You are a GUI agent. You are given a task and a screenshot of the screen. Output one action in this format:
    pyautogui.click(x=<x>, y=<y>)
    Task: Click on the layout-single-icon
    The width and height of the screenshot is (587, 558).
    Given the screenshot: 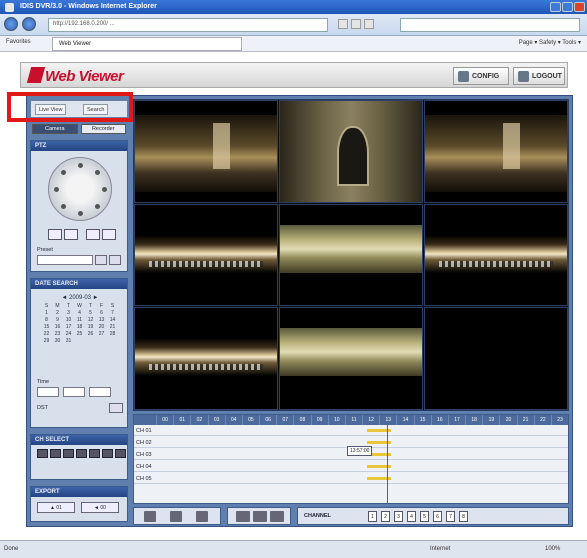 What is the action you would take?
    pyautogui.click(x=243, y=516)
    